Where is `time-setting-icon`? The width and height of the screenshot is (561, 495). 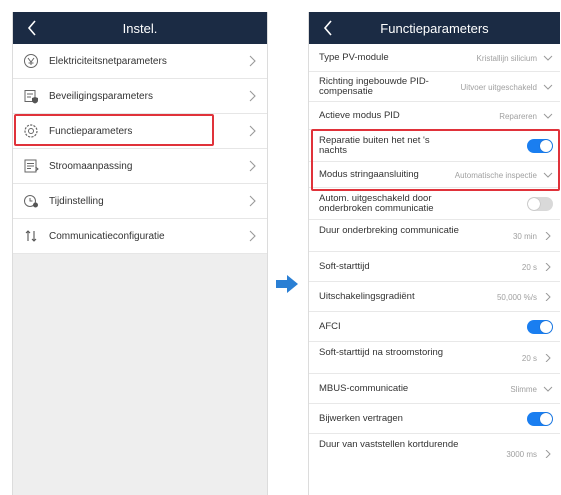 time-setting-icon is located at coordinates (31, 201).